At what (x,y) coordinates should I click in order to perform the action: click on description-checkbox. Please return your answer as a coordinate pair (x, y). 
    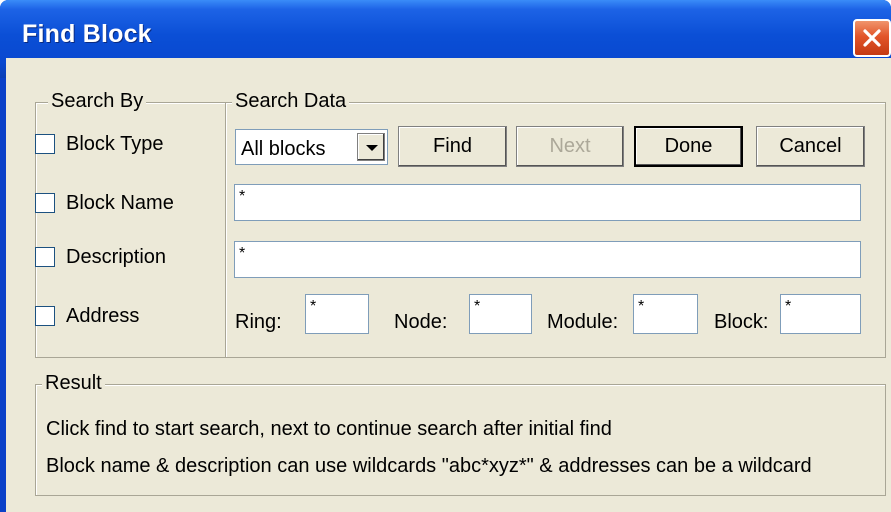
    Looking at the image, I should click on (45, 257).